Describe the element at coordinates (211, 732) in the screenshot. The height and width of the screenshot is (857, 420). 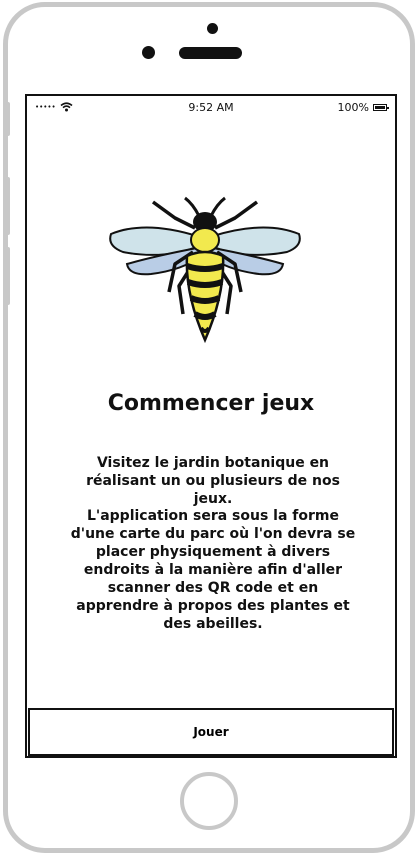
I see `play-button: Jouer` at that location.